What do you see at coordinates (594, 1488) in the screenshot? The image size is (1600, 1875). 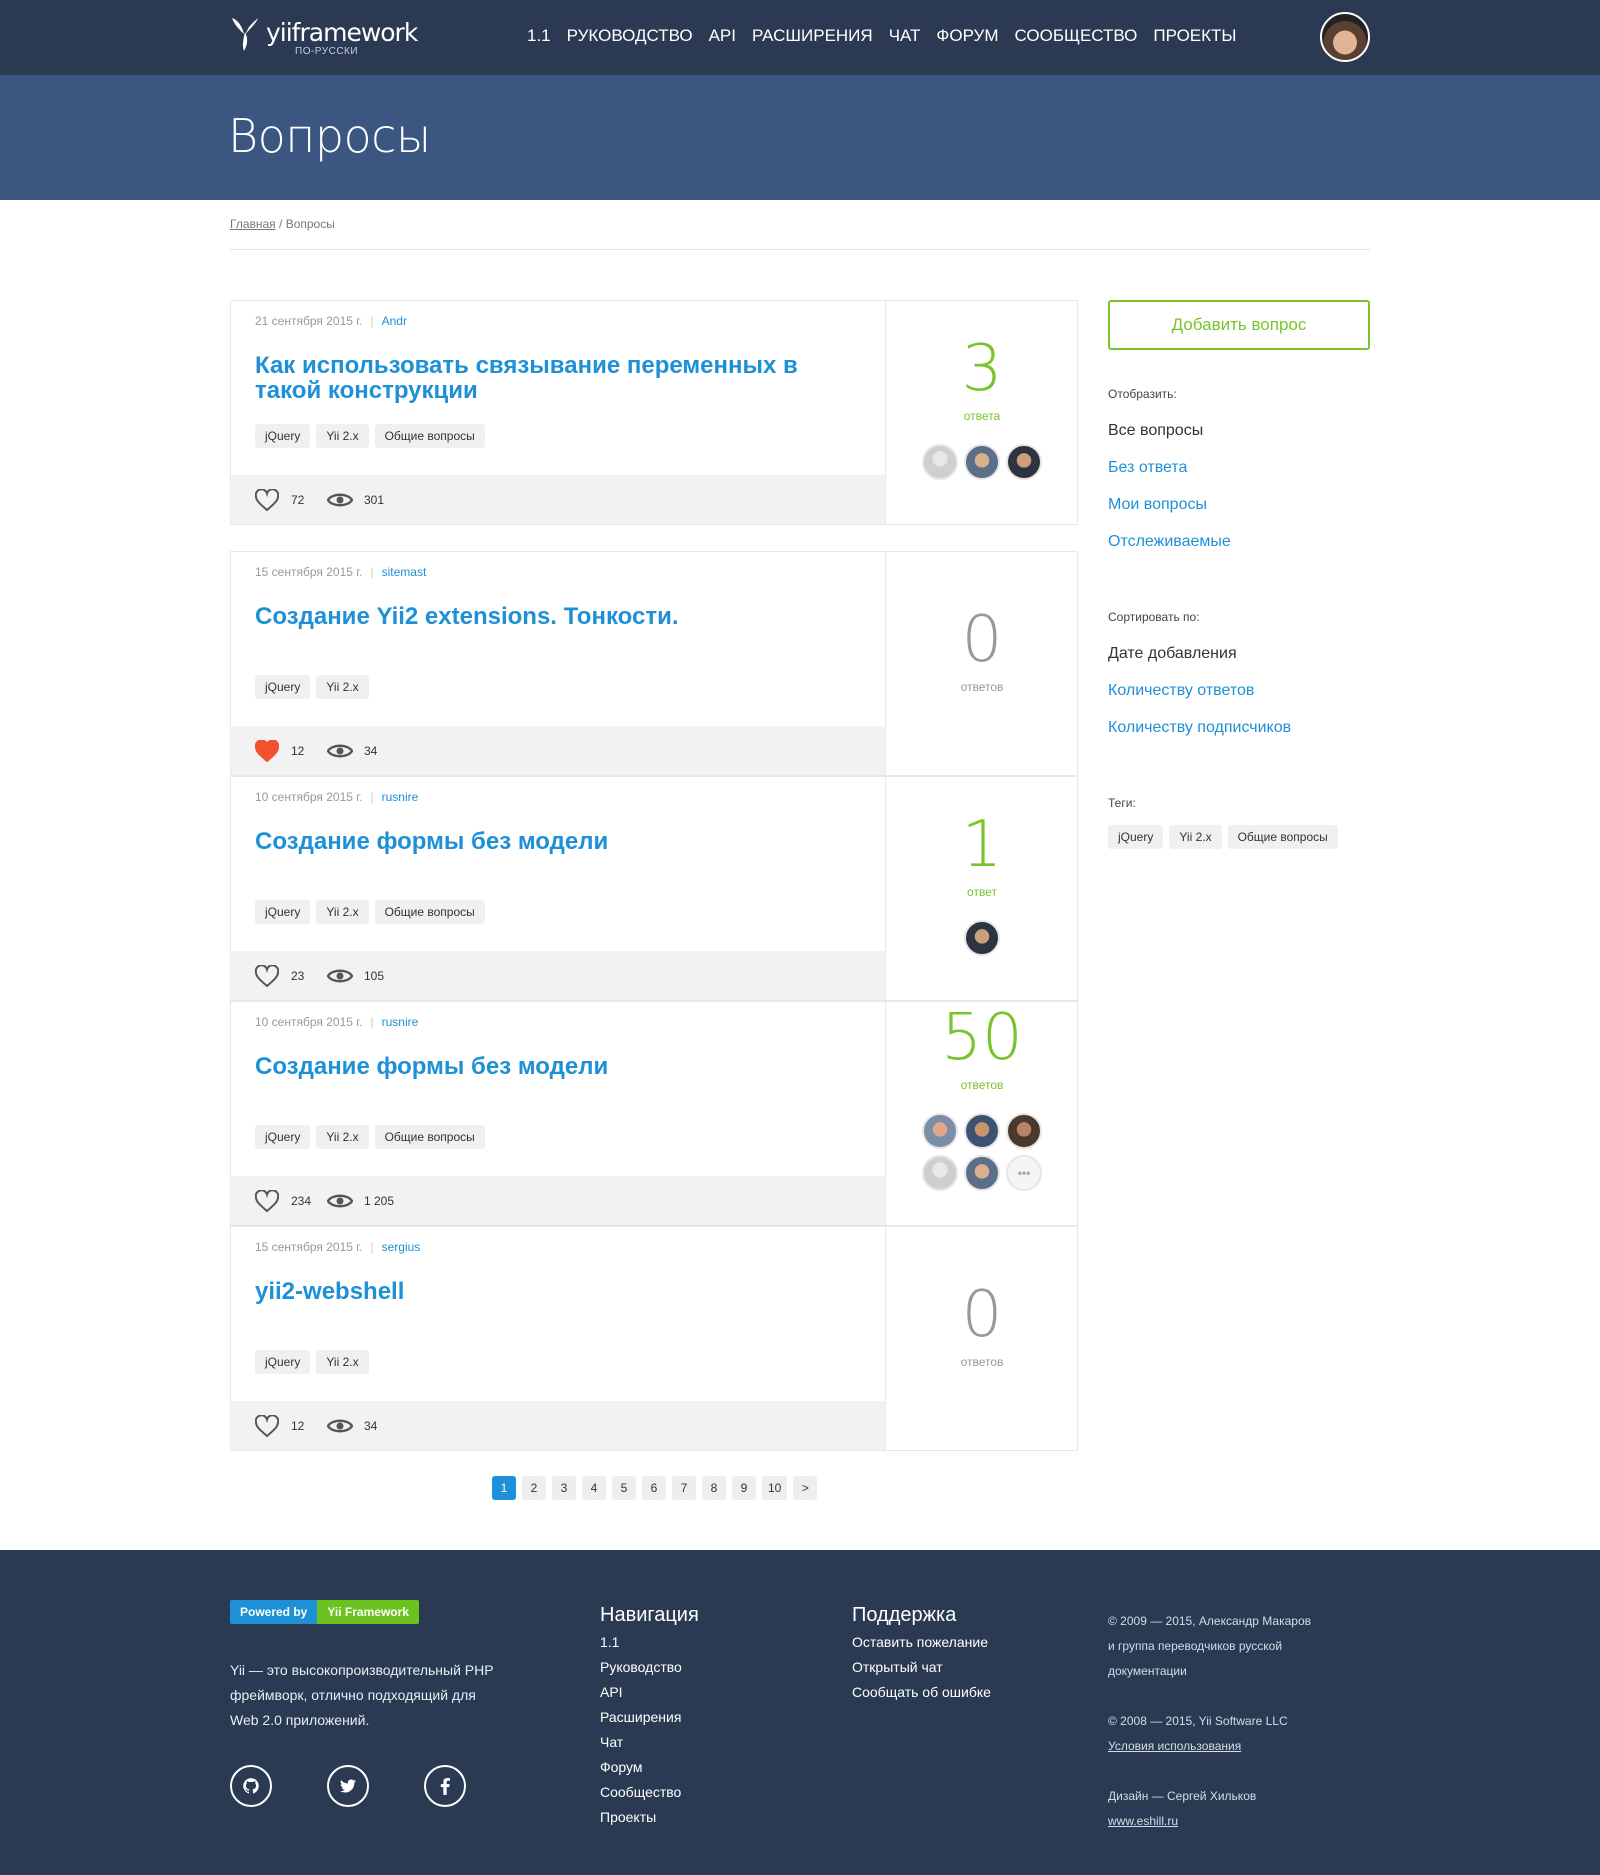 I see `page-link: 4` at bounding box center [594, 1488].